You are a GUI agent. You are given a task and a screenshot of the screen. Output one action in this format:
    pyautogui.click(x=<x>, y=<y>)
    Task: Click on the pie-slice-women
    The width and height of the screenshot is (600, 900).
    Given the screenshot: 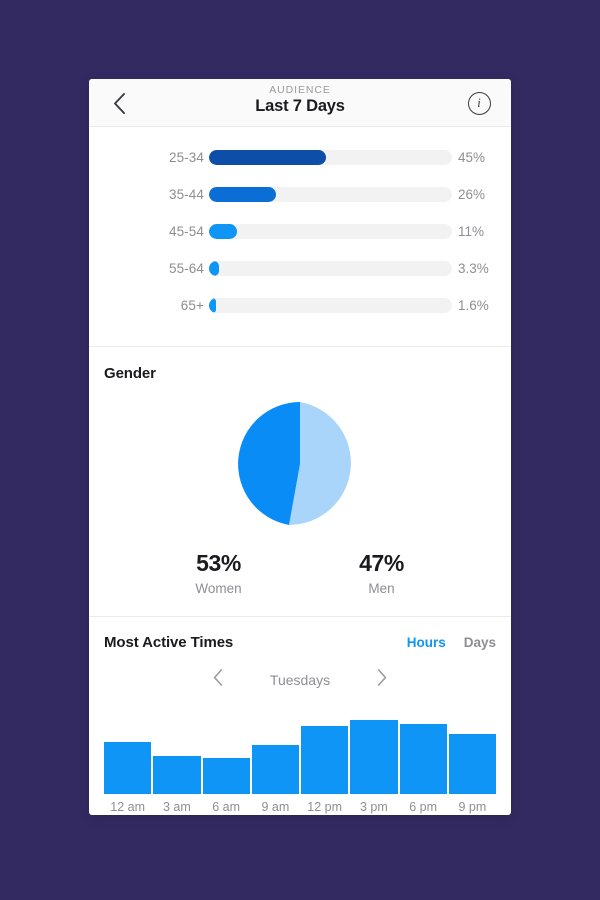 What is the action you would take?
    pyautogui.click(x=269, y=463)
    